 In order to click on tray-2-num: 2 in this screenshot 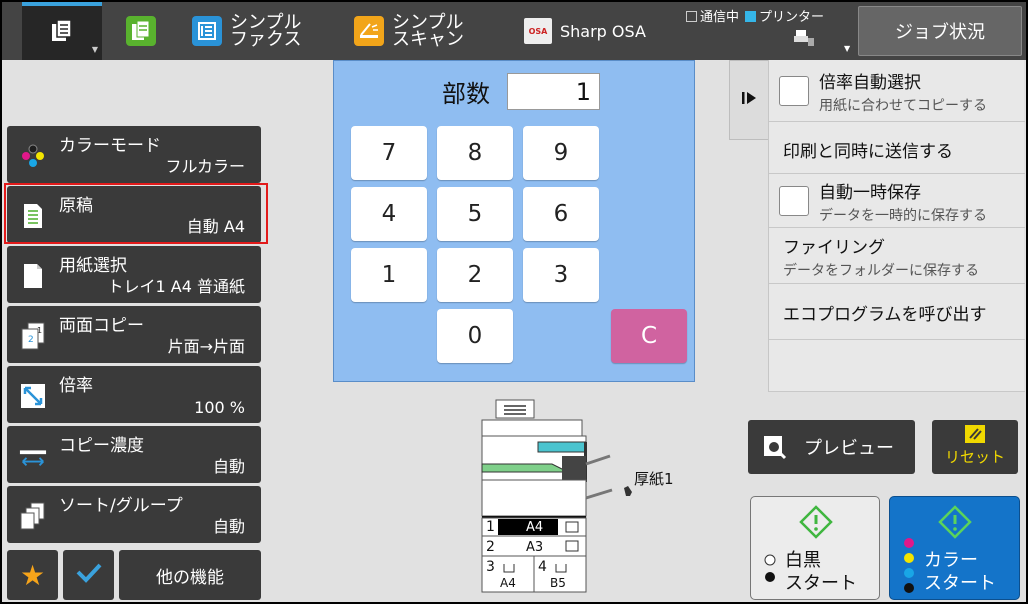, I will do `click(490, 547)`.